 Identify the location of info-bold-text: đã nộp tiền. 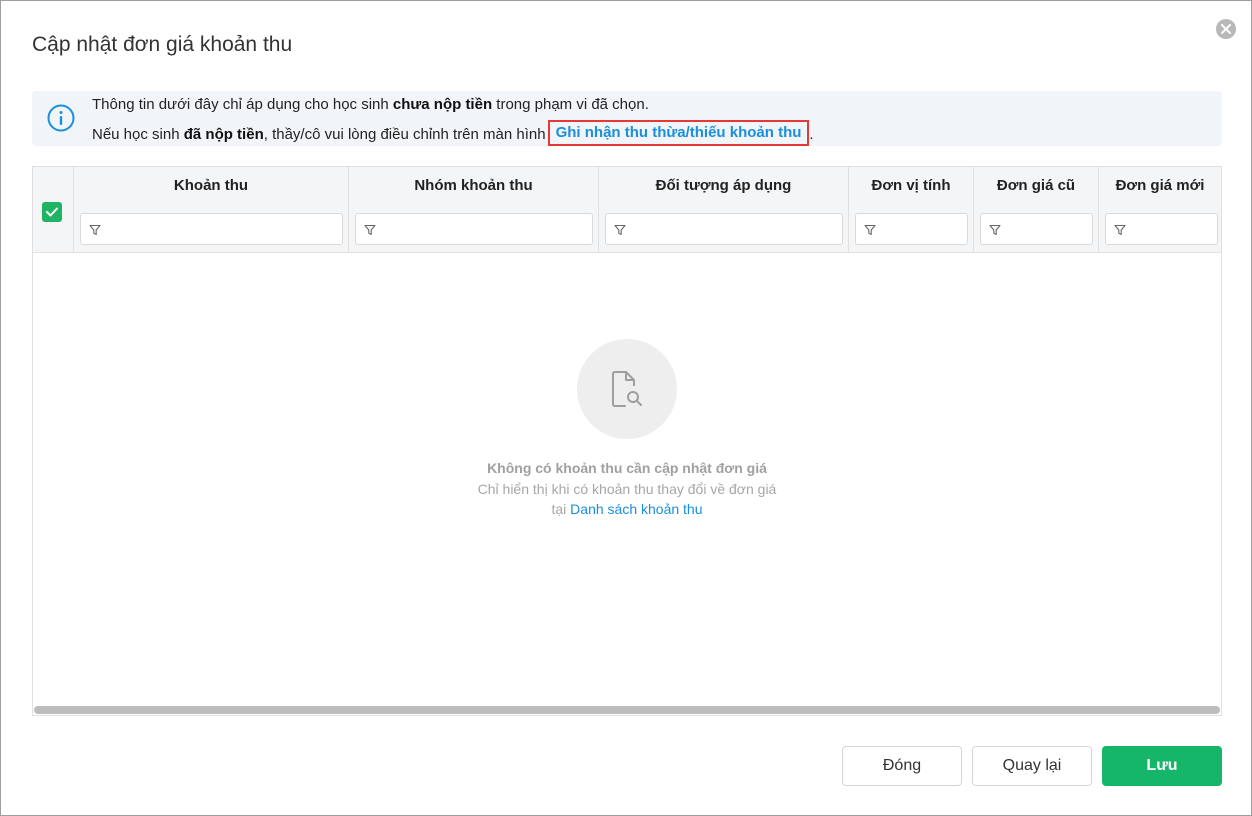
(223, 134).